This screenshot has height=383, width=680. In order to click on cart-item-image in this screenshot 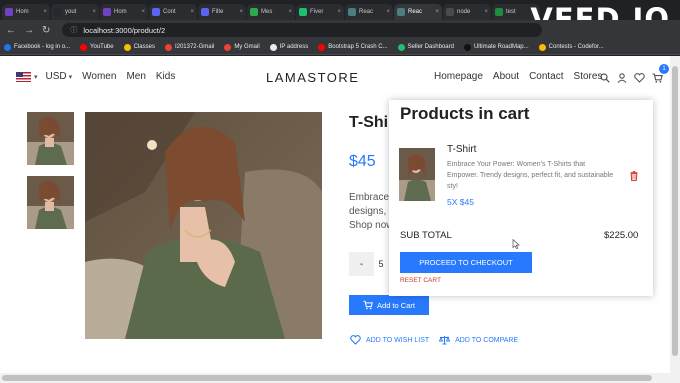, I will do `click(417, 174)`.